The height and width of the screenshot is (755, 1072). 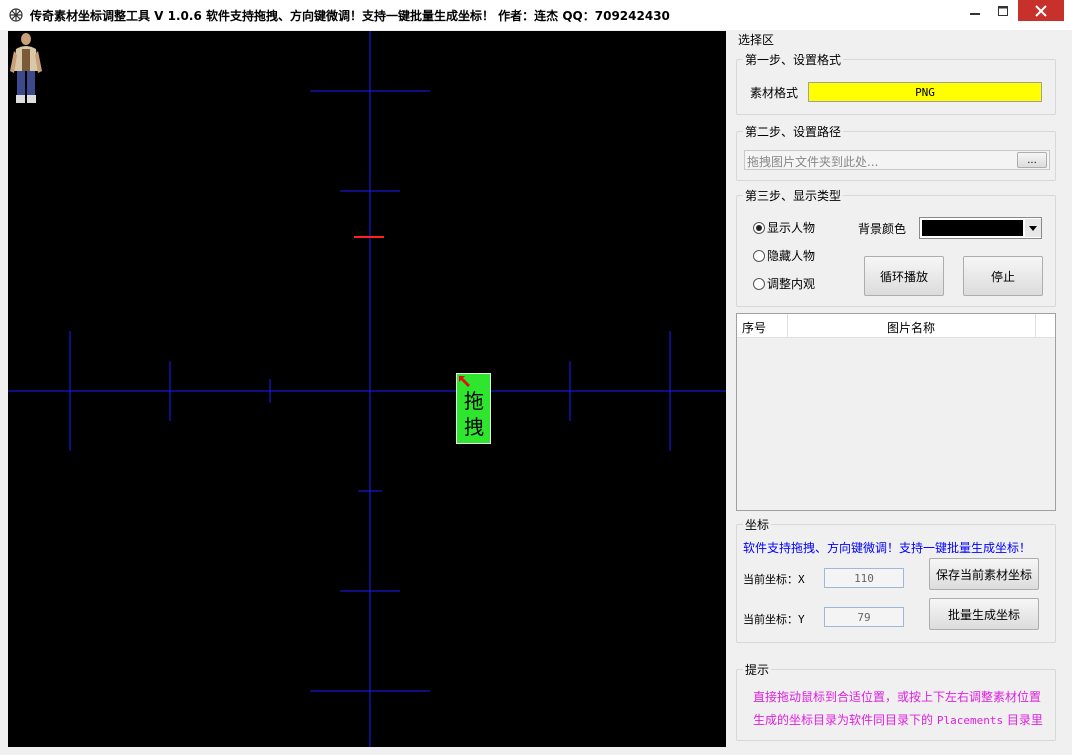 I want to click on format-label: 素材格式, so click(x=774, y=93).